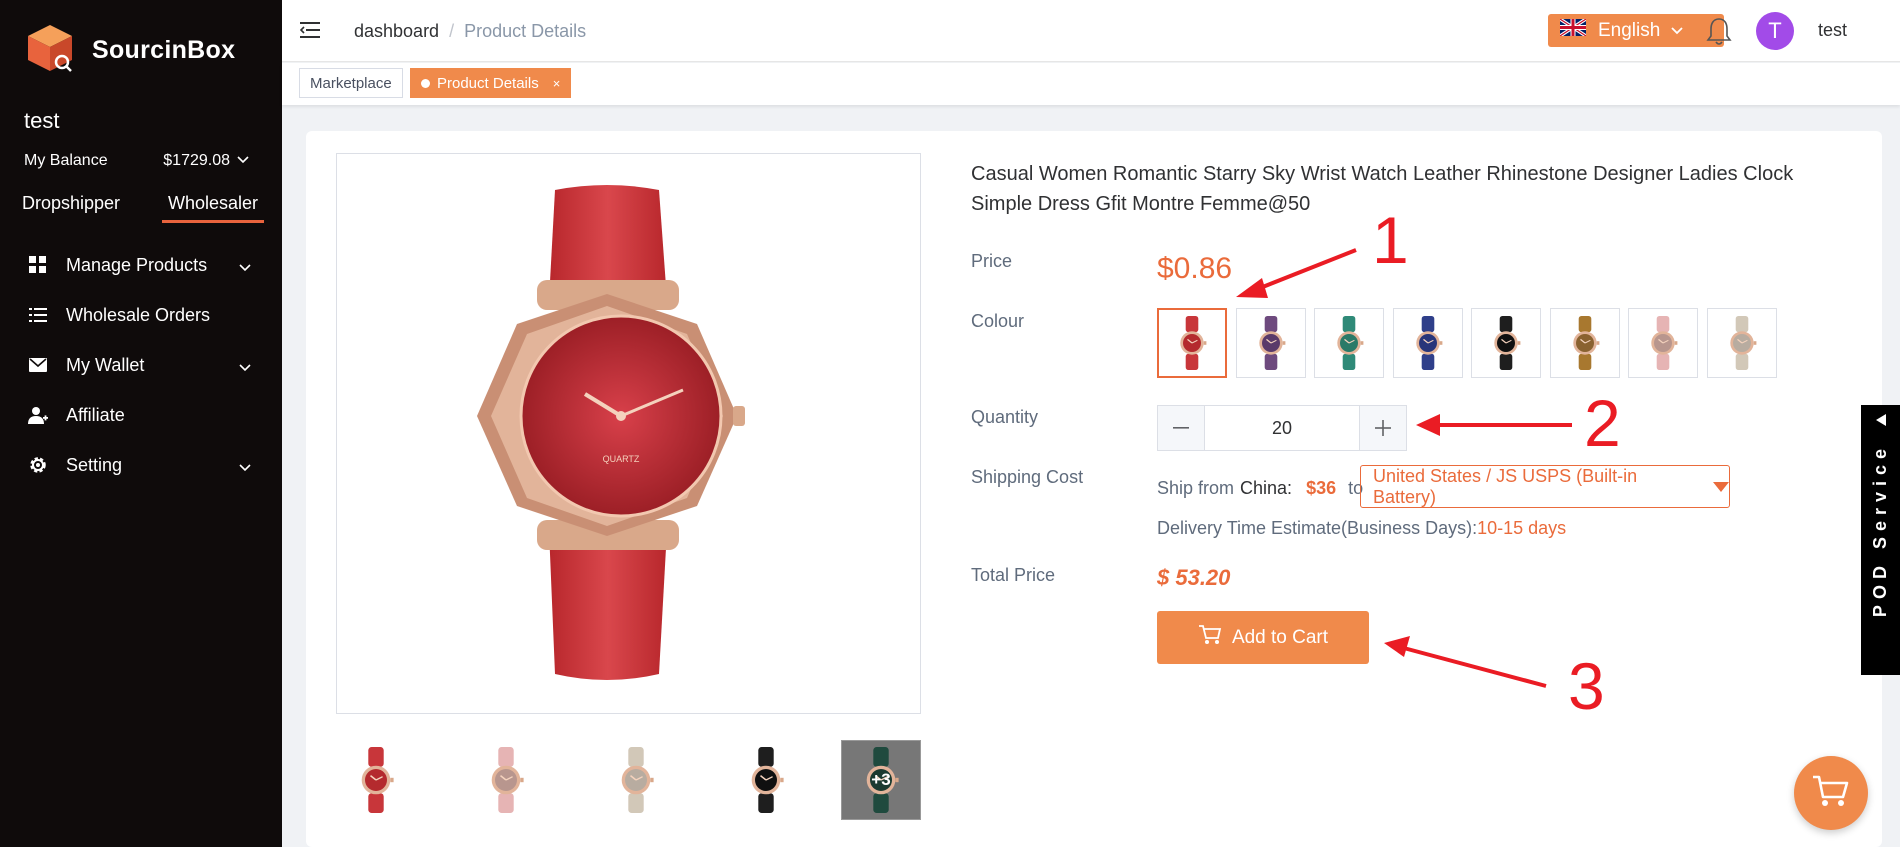 The width and height of the screenshot is (1900, 847). What do you see at coordinates (1196, 488) in the screenshot?
I see `ship-from-prefix: Ship from` at bounding box center [1196, 488].